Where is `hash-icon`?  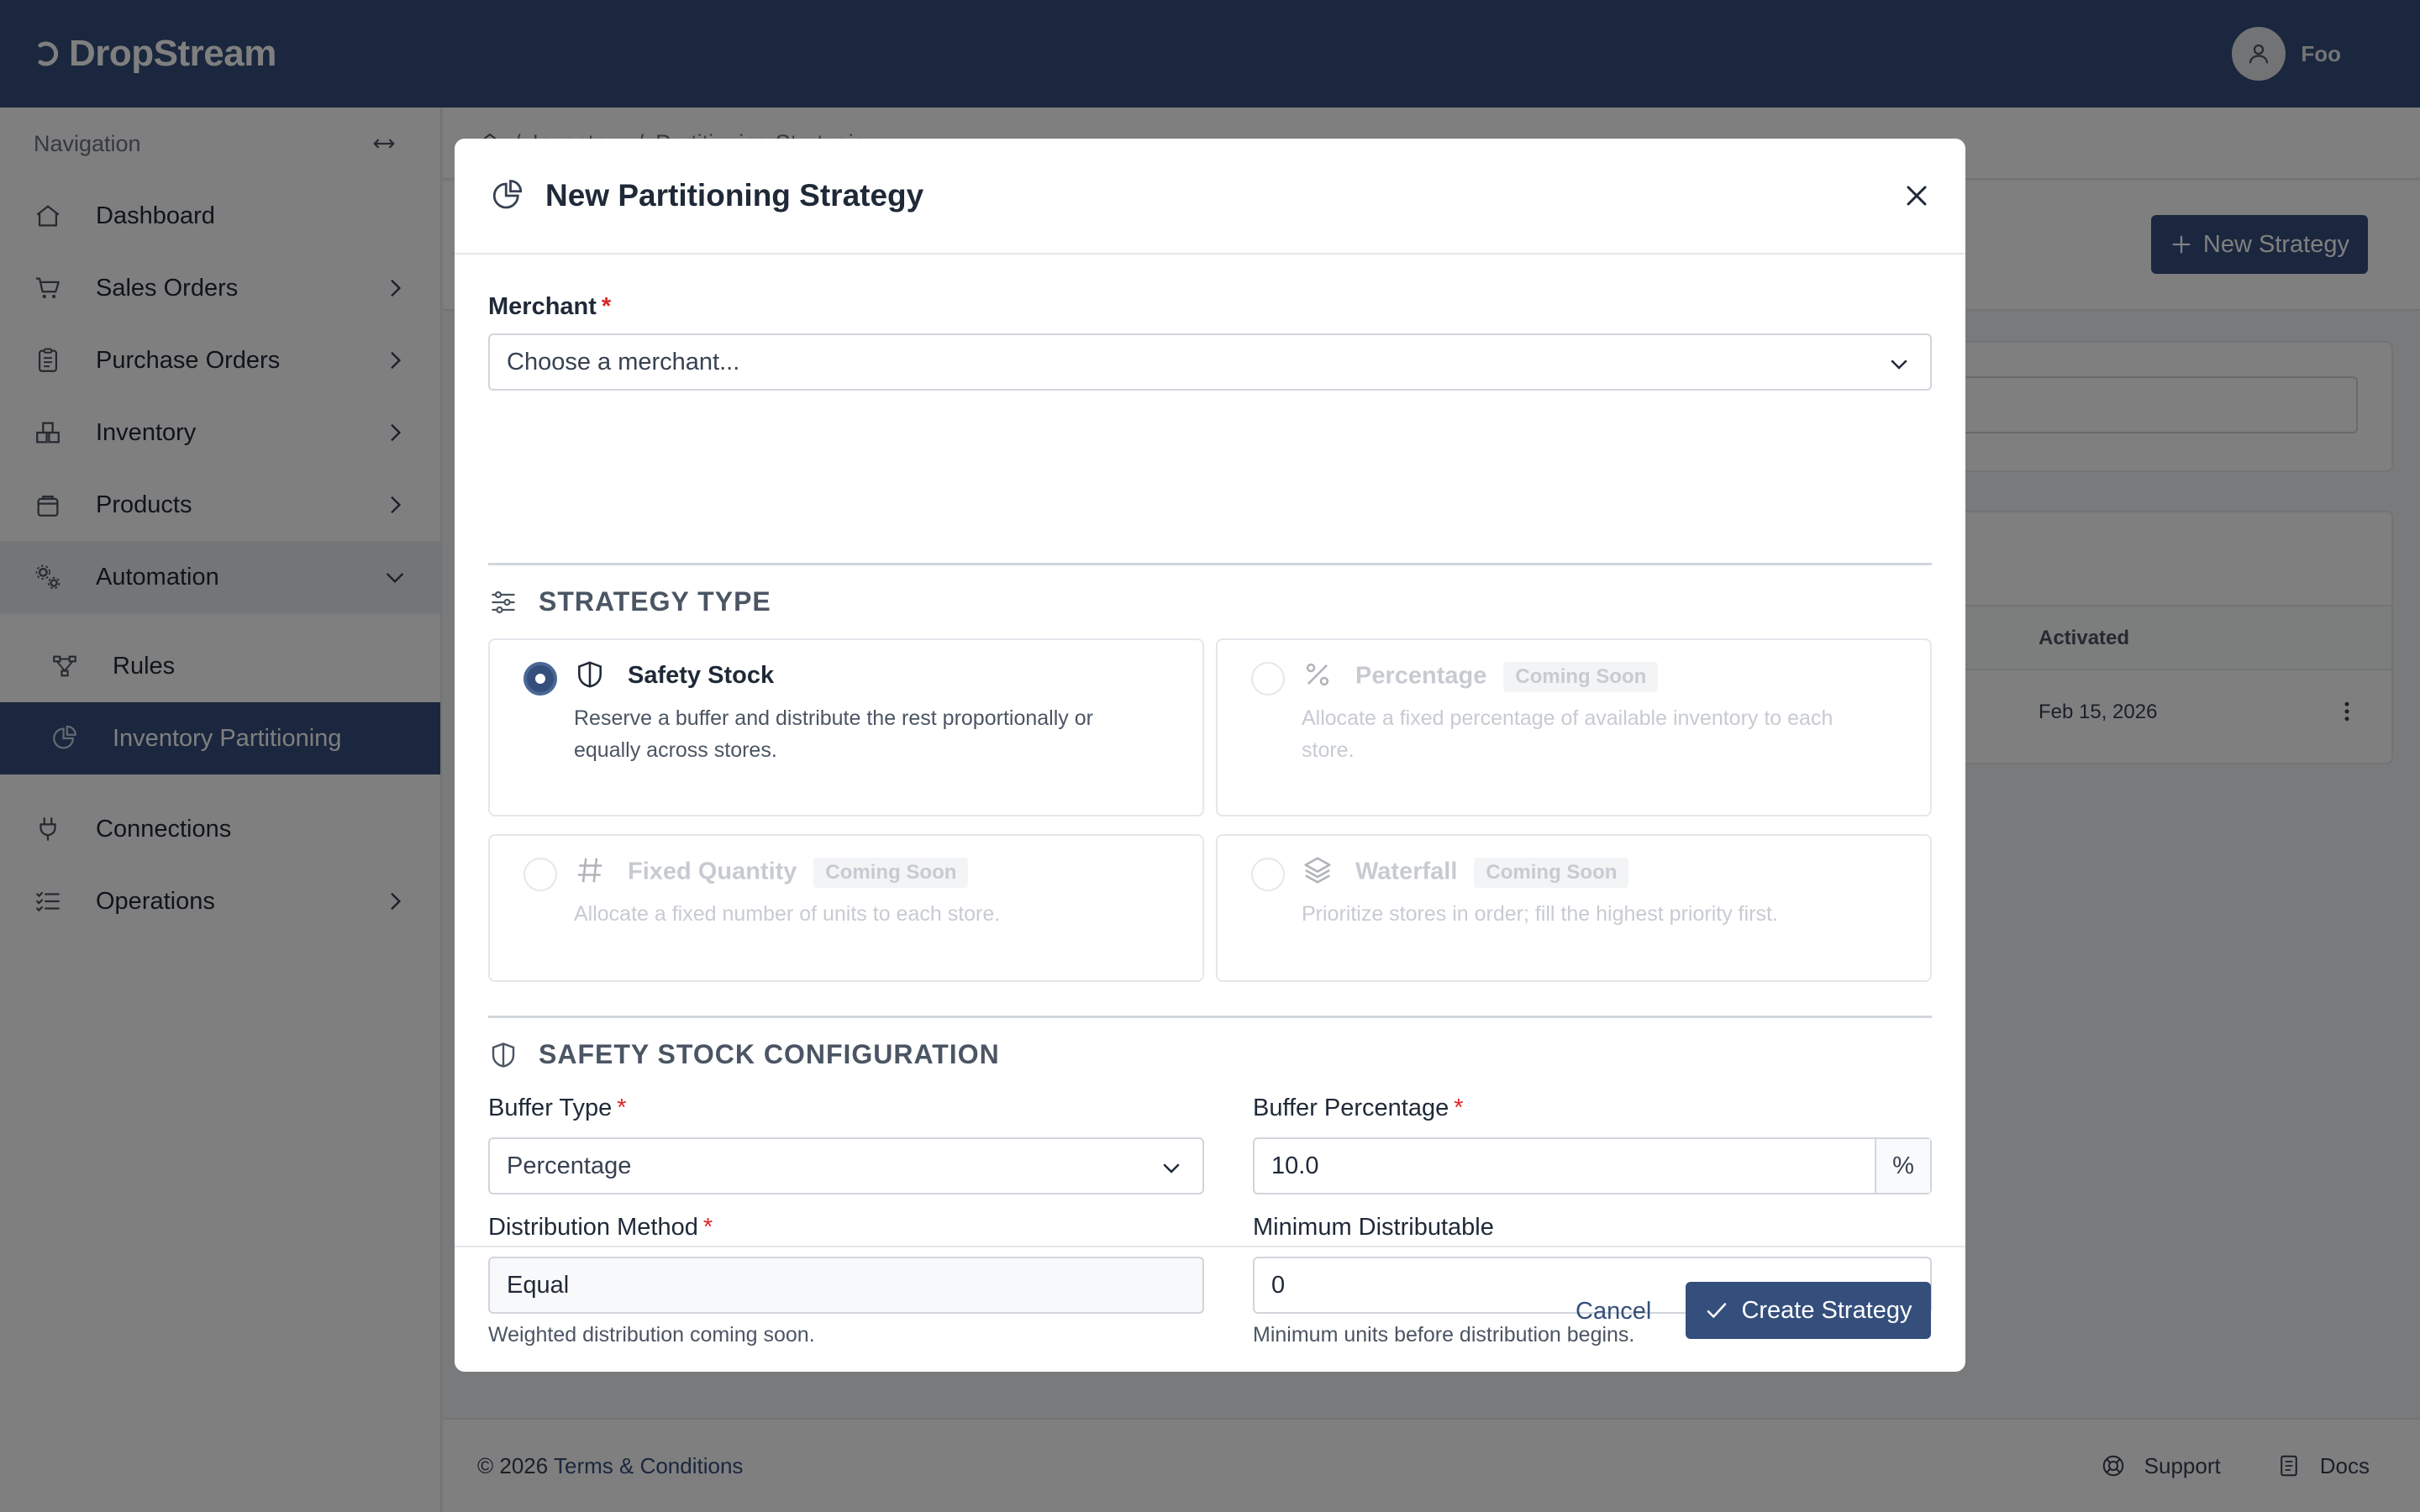 hash-icon is located at coordinates (589, 870).